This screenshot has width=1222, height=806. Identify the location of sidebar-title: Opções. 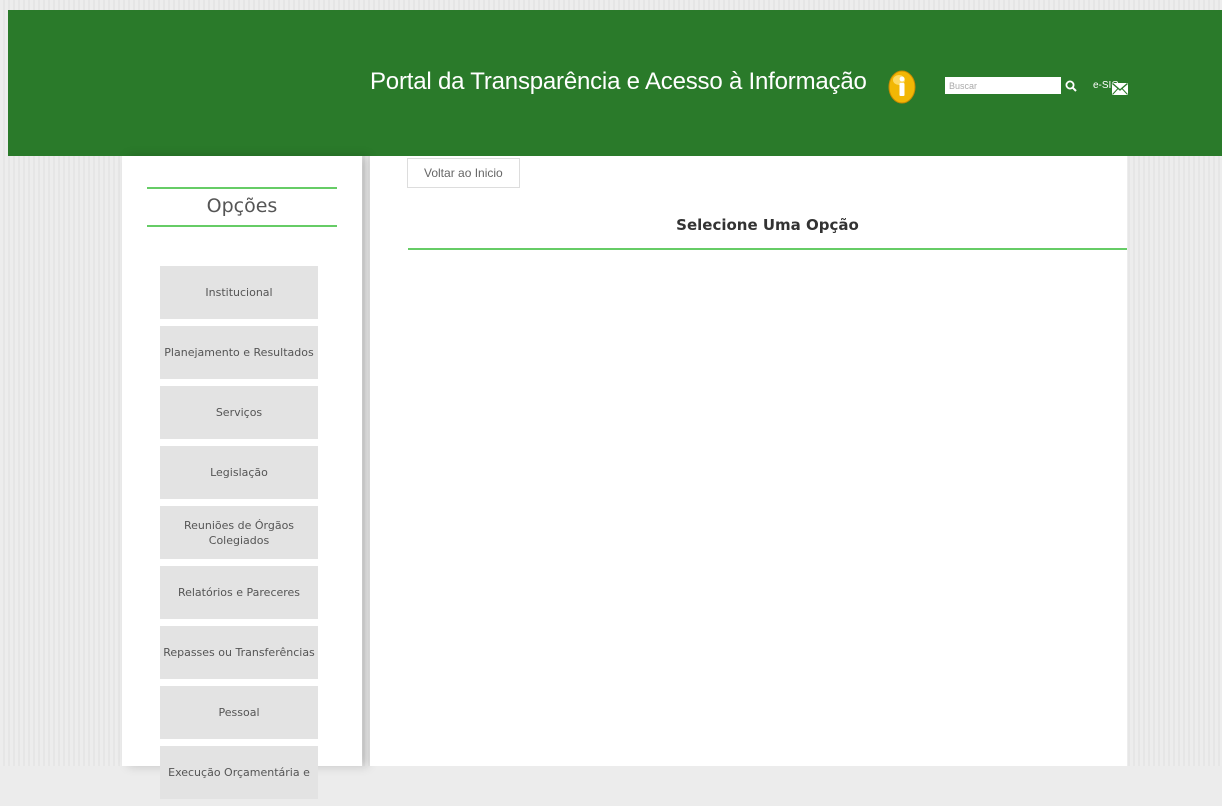
(242, 206).